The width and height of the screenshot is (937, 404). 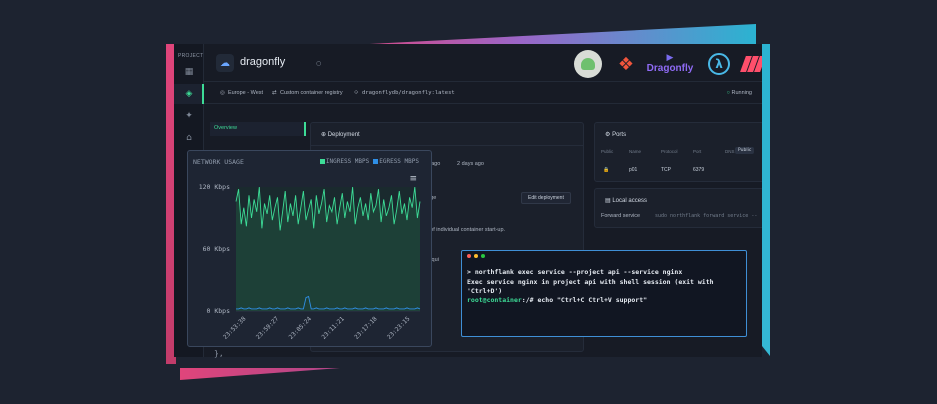 What do you see at coordinates (584, 300) in the screenshot?
I see `terminal-command: :/# echo "Ctrl+C Ctrl+V support"` at bounding box center [584, 300].